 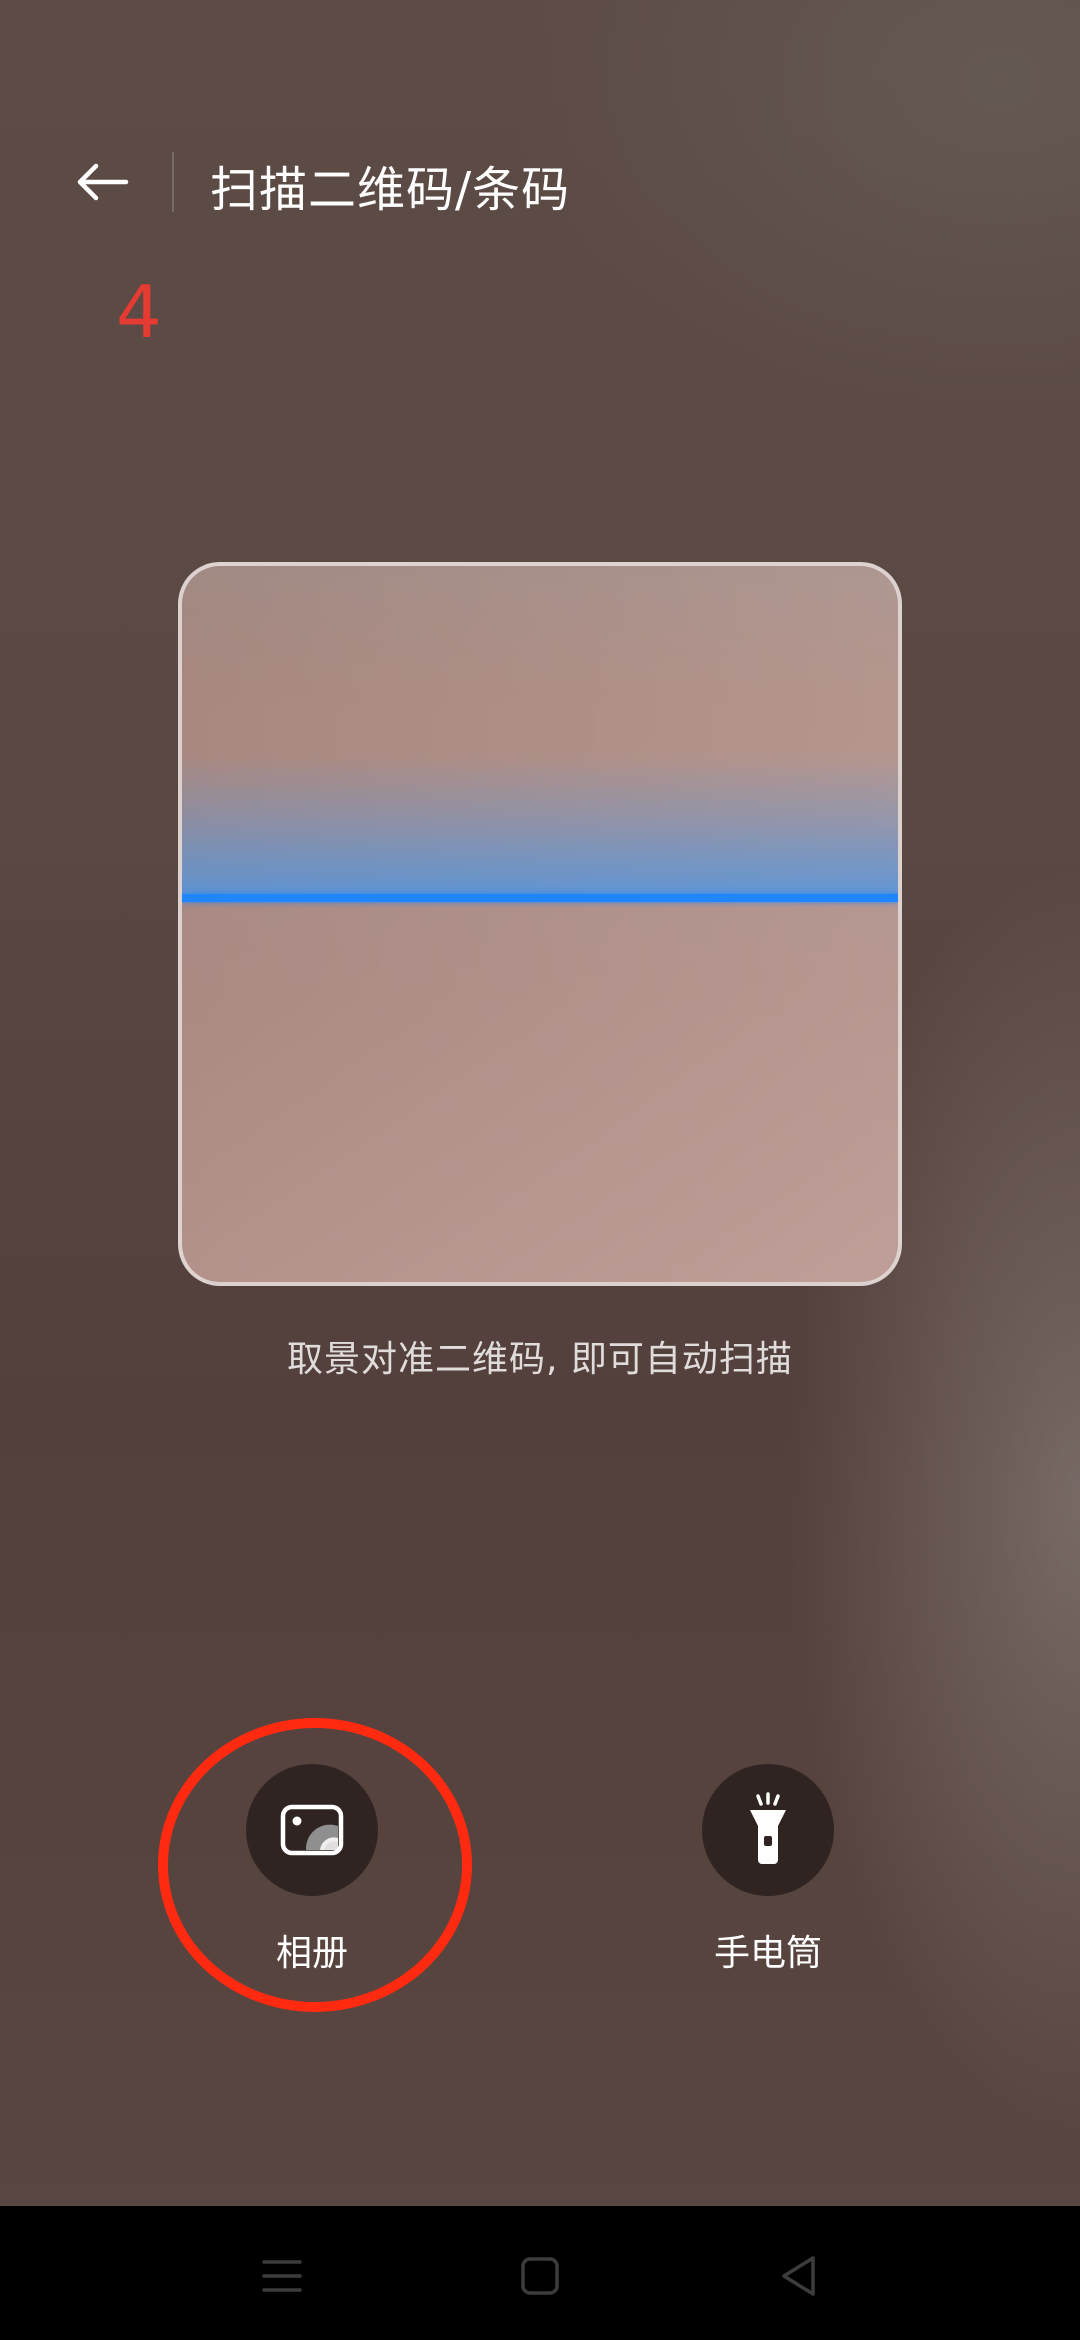 I want to click on flashlight-action: 手电筒, so click(x=768, y=1884).